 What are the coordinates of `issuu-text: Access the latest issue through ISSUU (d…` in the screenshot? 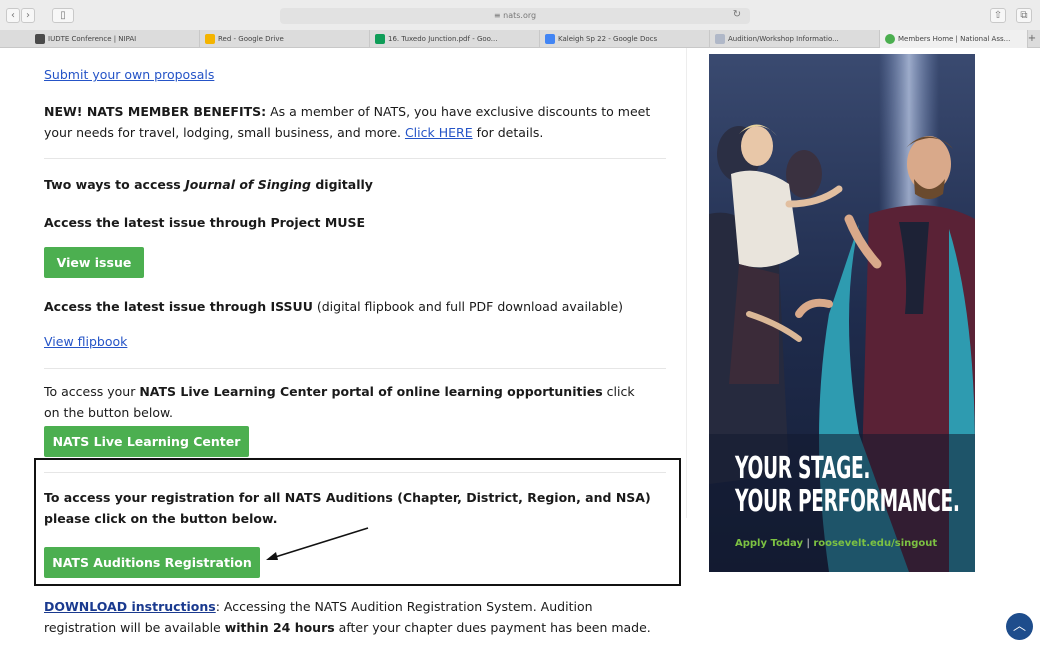 It's located at (334, 306).